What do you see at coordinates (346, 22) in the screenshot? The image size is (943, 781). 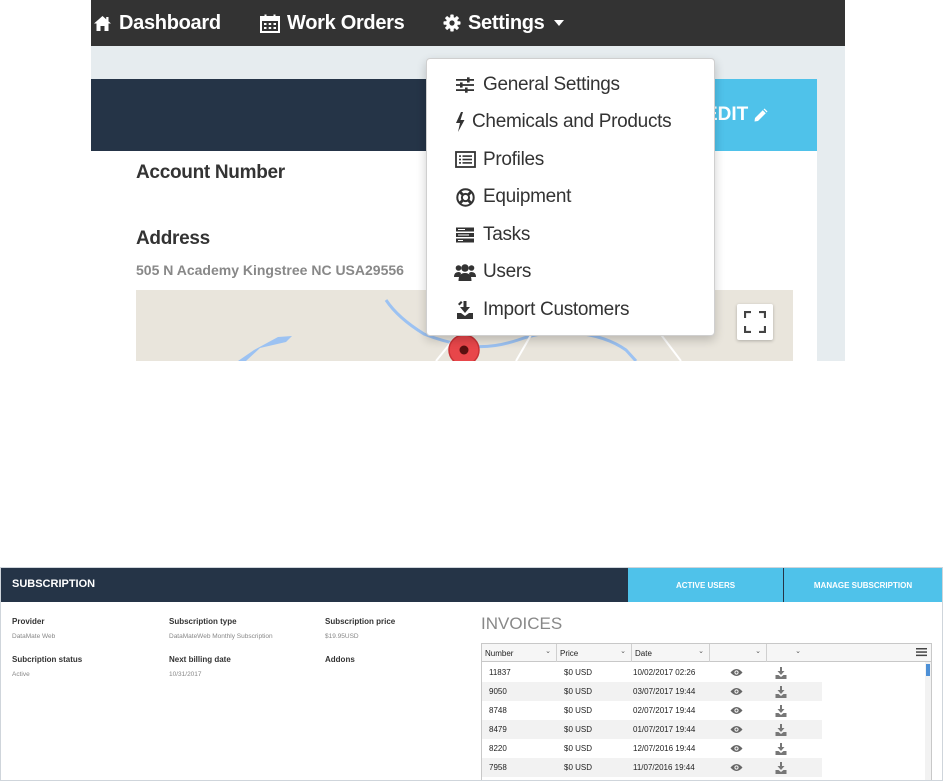 I see `nav-work-orders-label: Work Orders` at bounding box center [346, 22].